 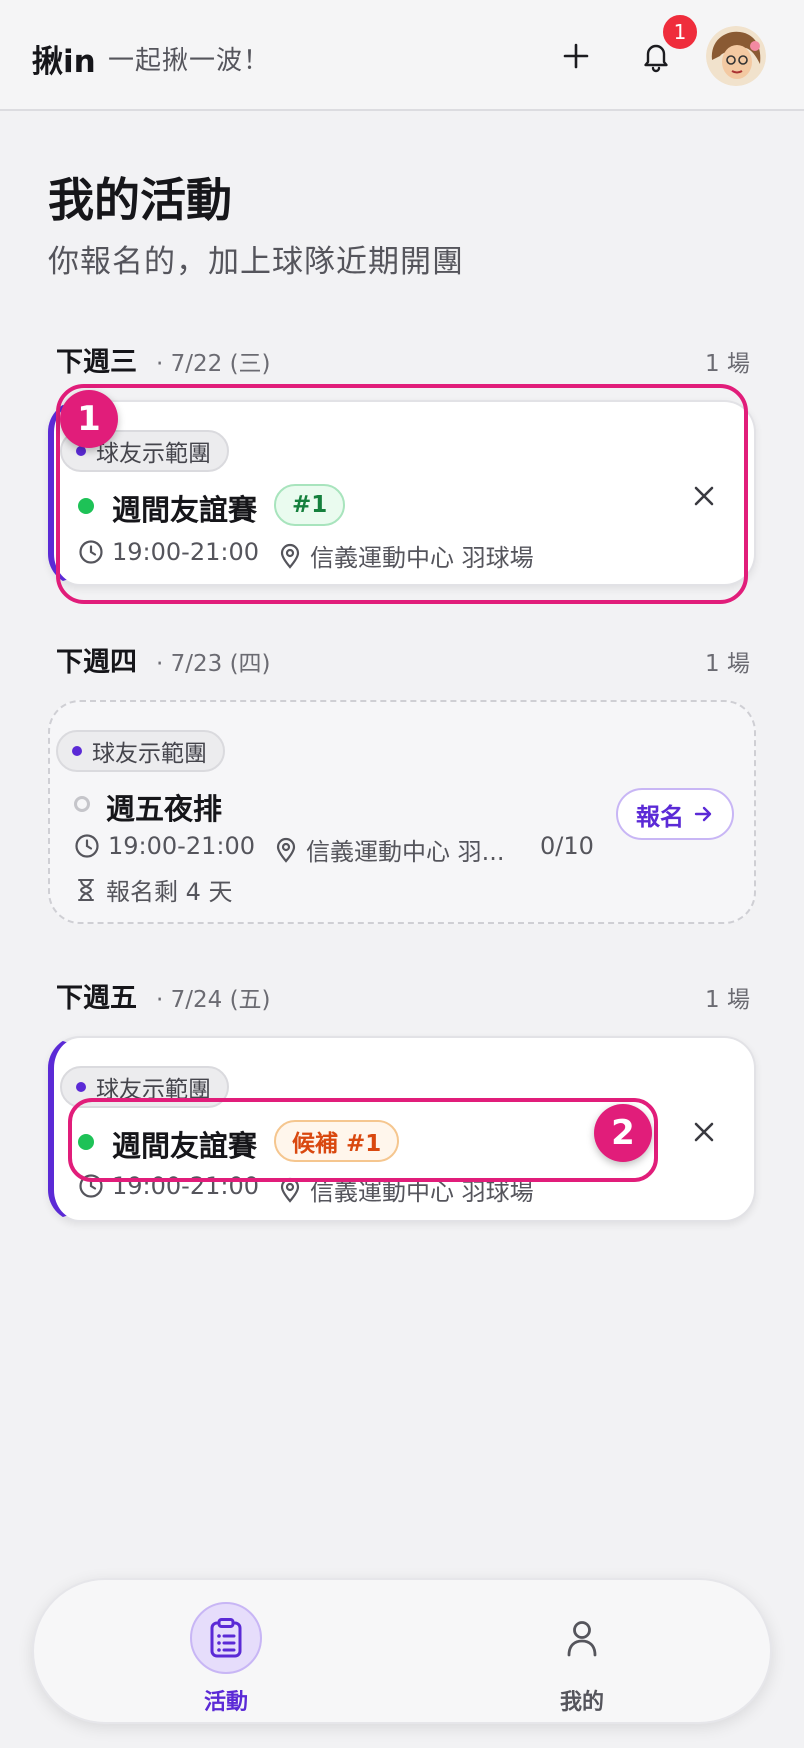 I want to click on nav-tab-me: 我的, so click(x=582, y=1653).